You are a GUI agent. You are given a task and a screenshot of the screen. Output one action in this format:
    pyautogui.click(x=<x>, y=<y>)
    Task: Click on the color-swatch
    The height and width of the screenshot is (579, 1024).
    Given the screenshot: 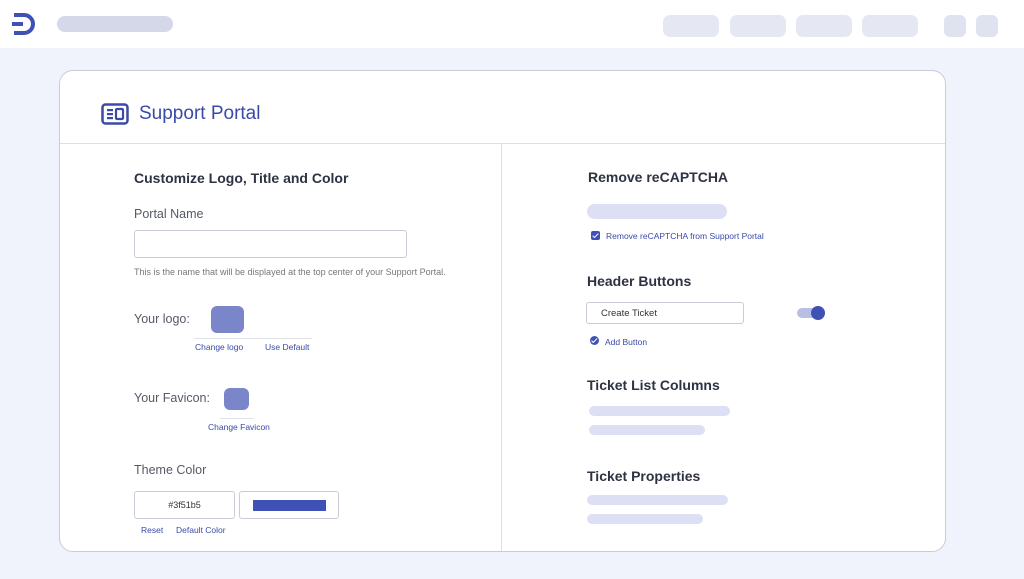 What is the action you would take?
    pyautogui.click(x=289, y=505)
    